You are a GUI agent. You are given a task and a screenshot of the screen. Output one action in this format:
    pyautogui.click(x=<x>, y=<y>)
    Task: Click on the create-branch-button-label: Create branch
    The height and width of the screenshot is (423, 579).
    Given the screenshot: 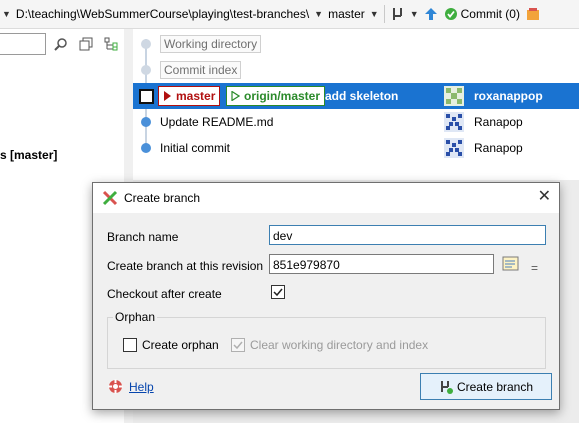 What is the action you would take?
    pyautogui.click(x=495, y=386)
    